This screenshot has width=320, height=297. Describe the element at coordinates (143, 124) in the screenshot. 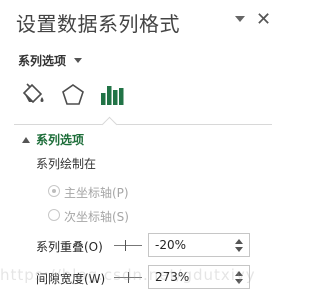

I see `tab-divider` at that location.